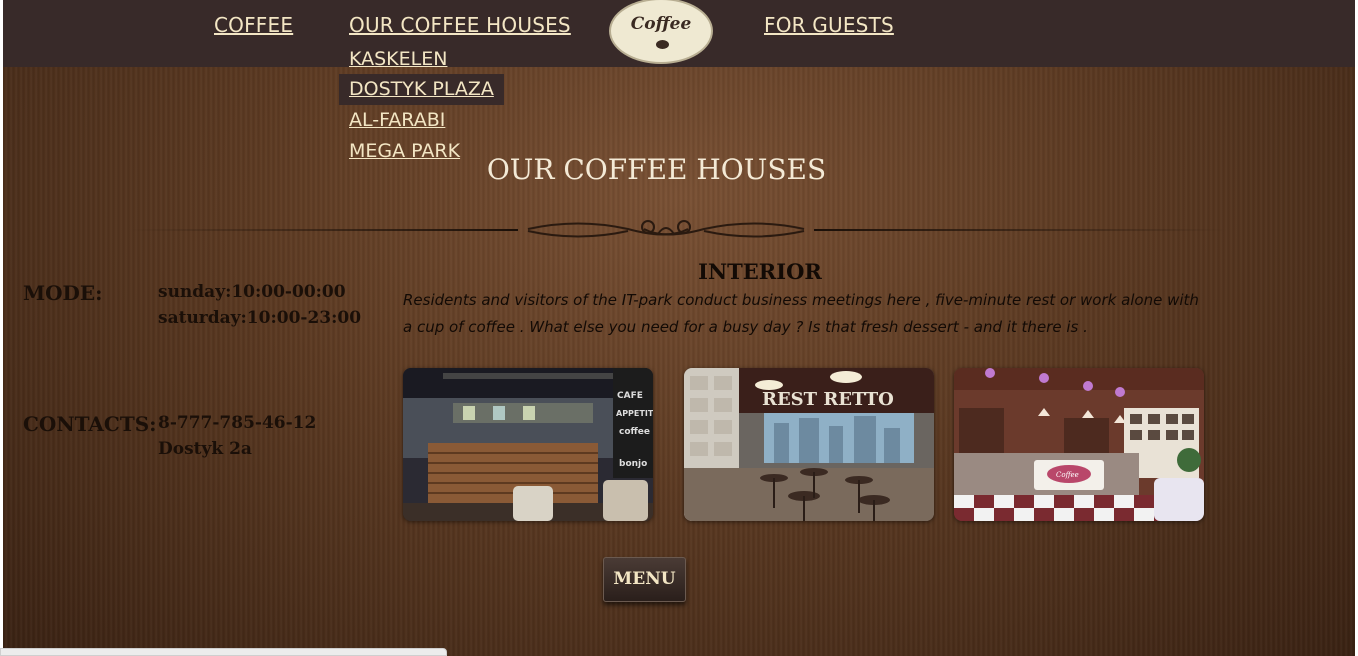 The width and height of the screenshot is (1358, 656). Describe the element at coordinates (678, 229) in the screenshot. I see `ornamental-divider` at that location.